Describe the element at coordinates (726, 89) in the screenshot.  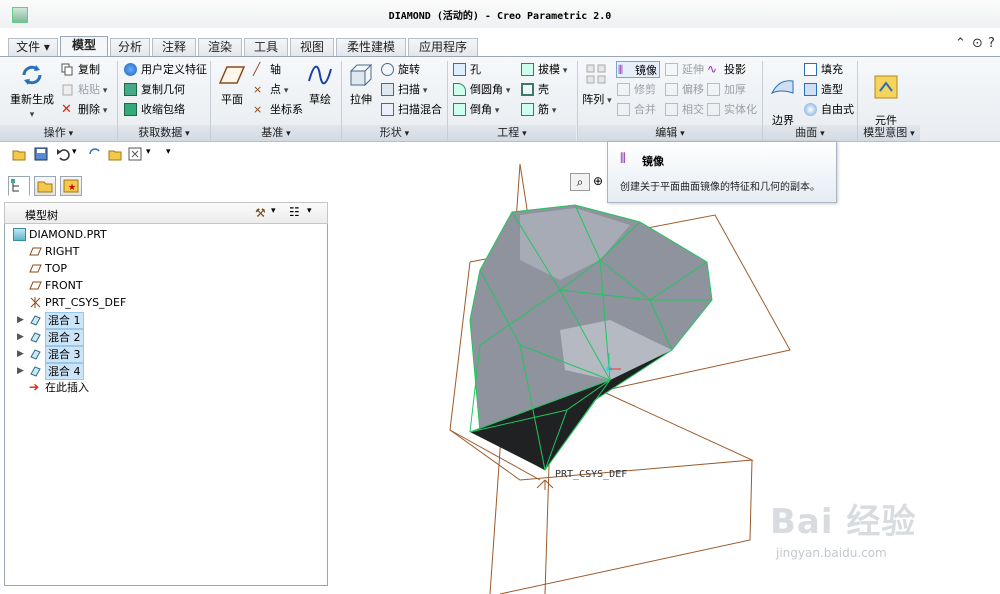
I see `thicken-button: 加厚` at that location.